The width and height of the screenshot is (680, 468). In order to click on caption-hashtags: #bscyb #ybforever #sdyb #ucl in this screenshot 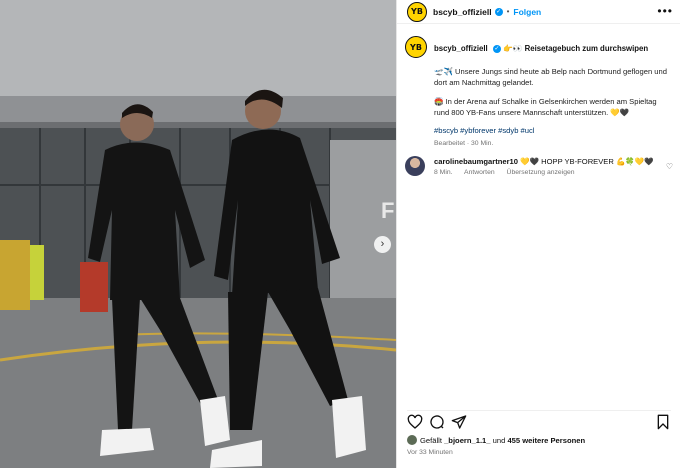, I will do `click(553, 130)`.